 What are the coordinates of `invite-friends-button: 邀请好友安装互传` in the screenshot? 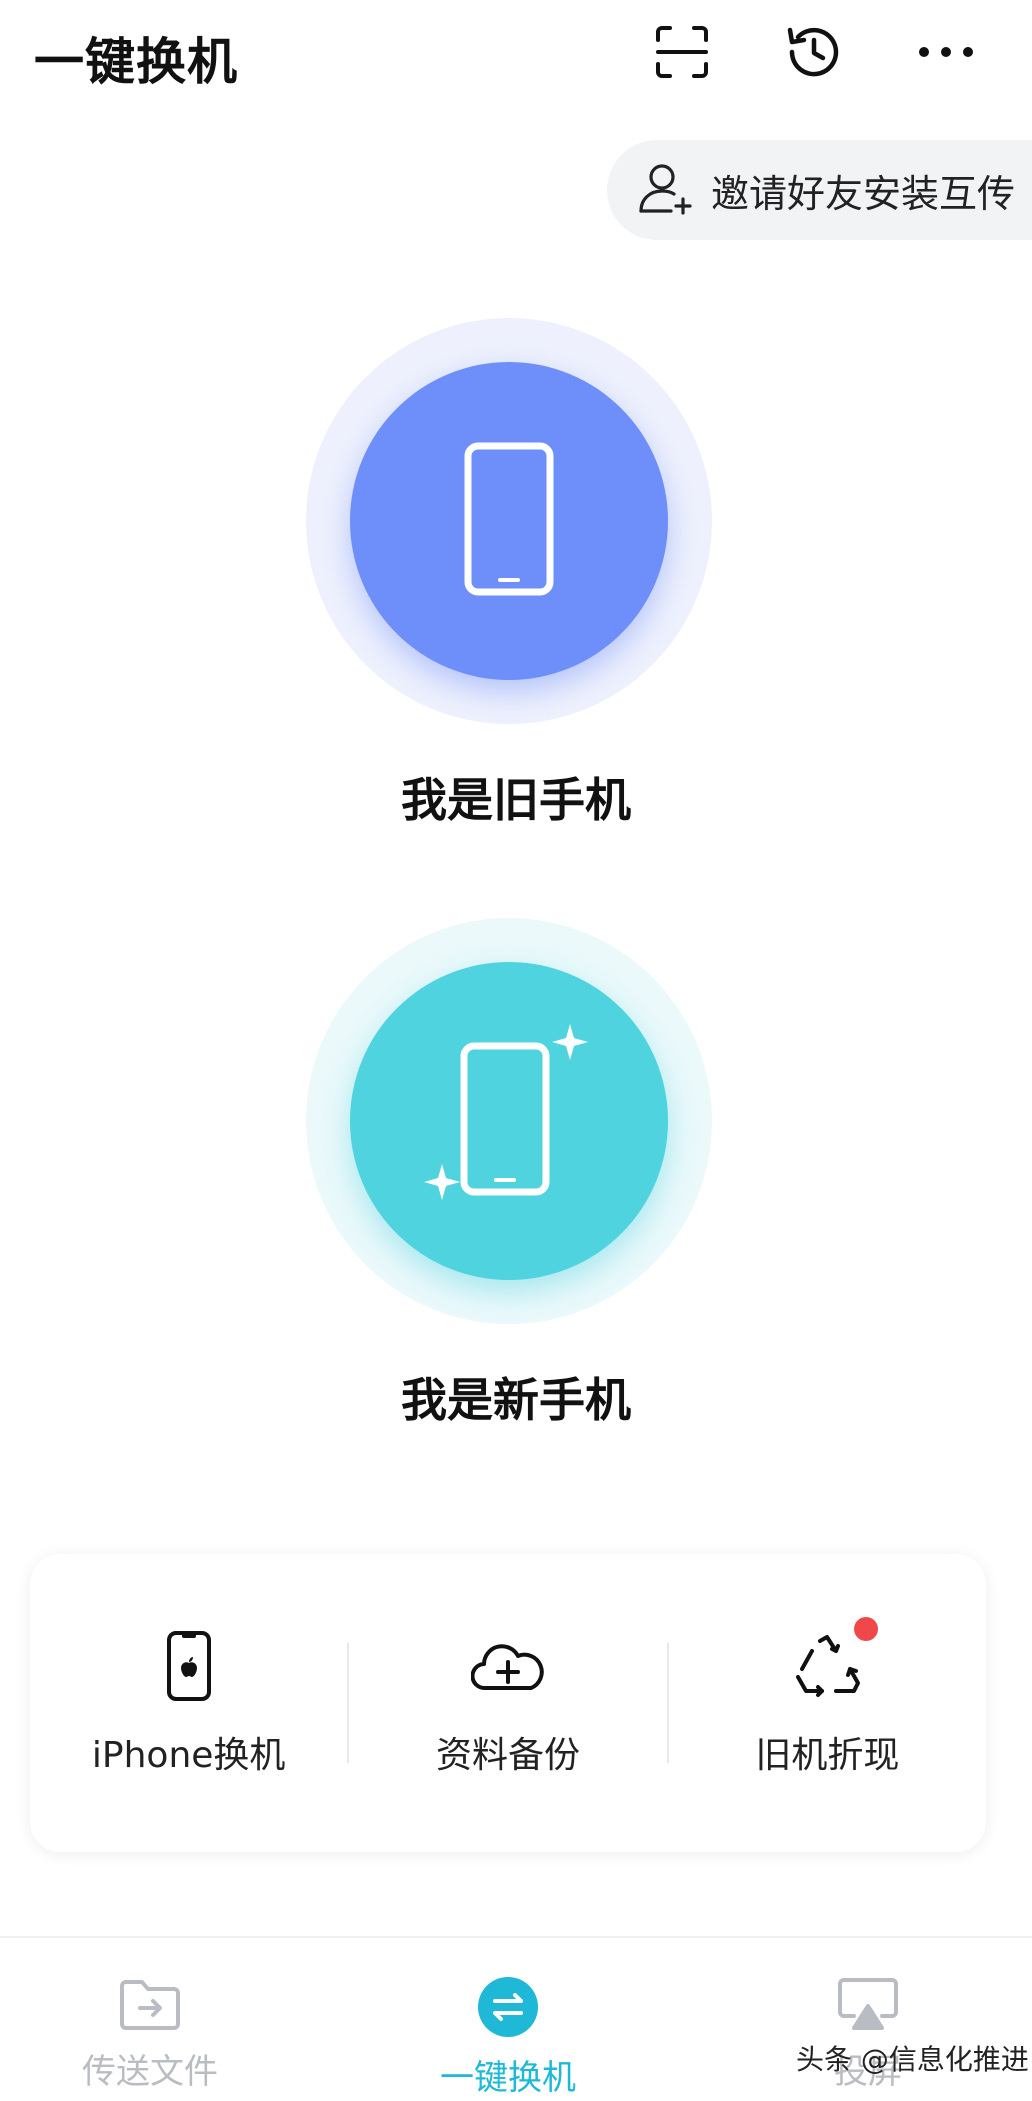 It's located at (819, 190).